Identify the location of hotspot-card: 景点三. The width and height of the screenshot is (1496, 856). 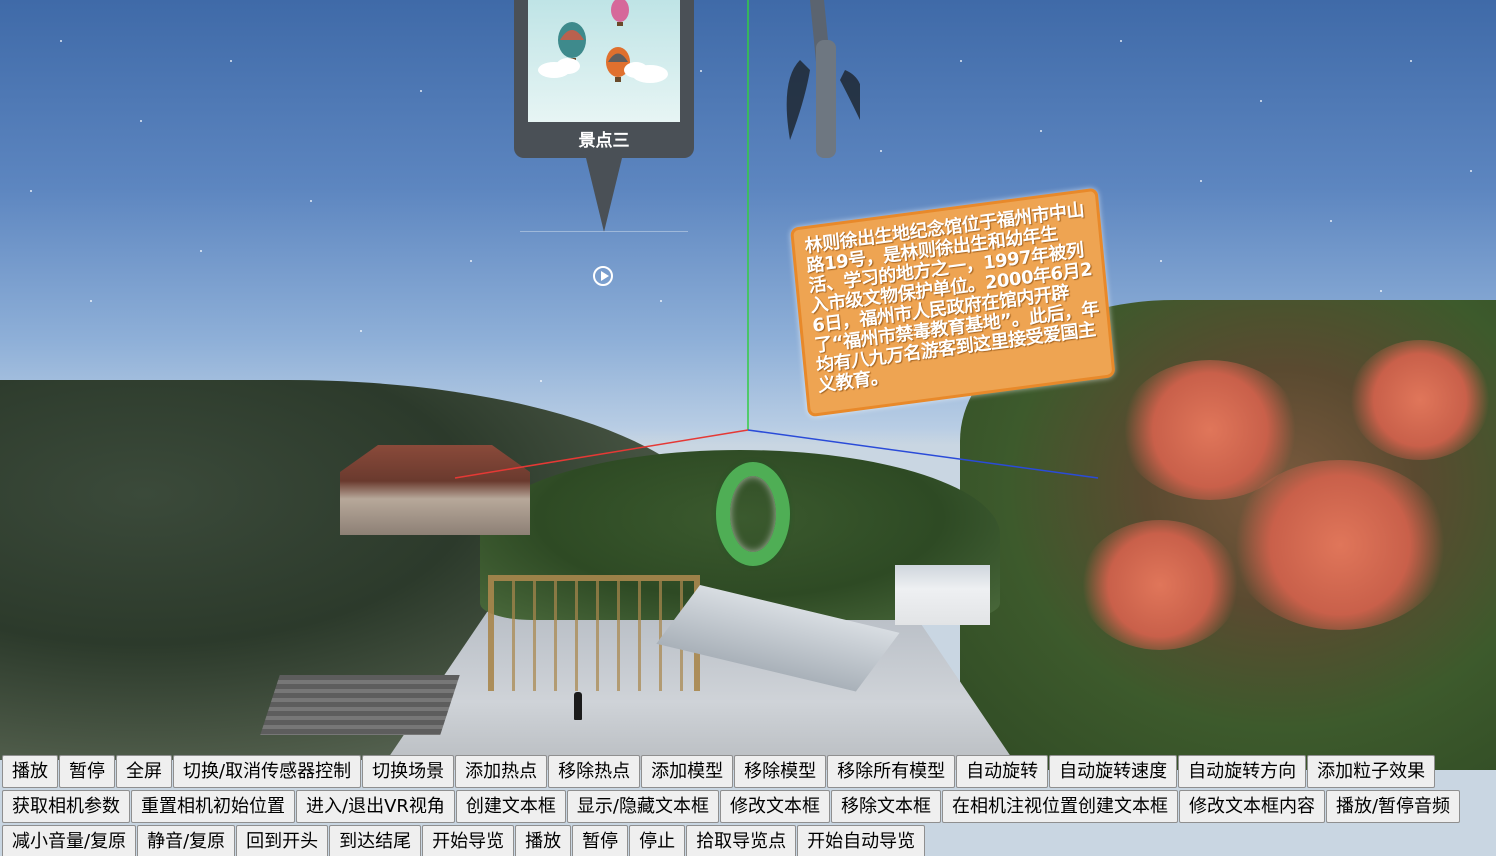
(604, 79).